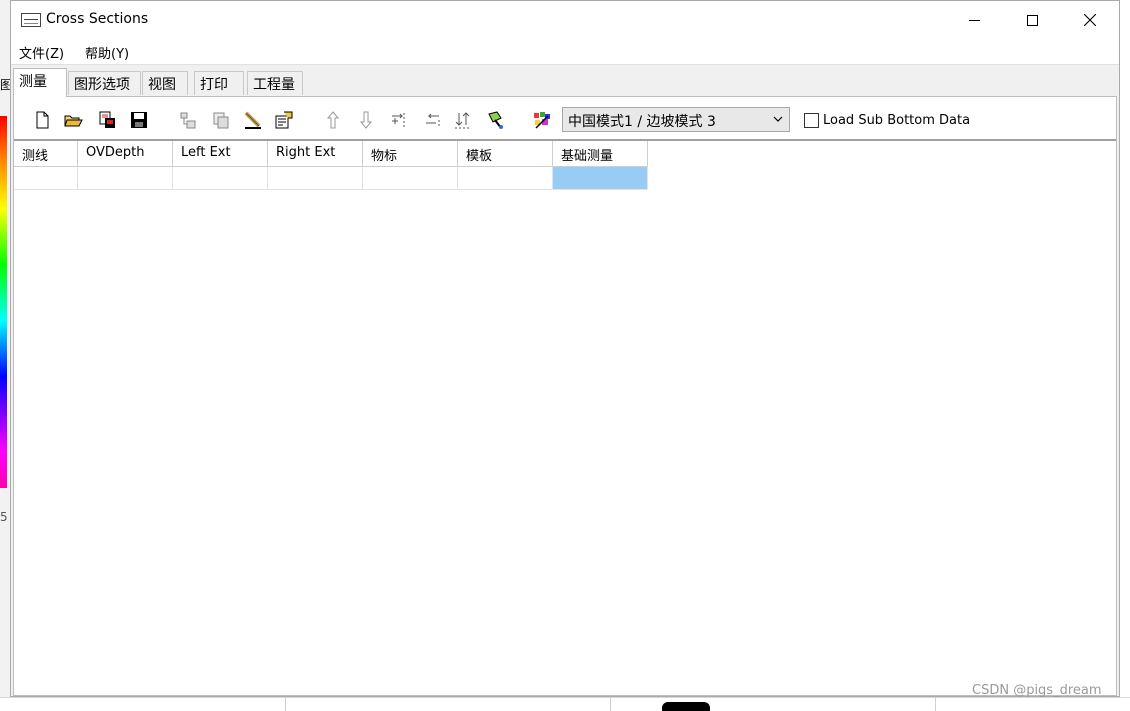  I want to click on mode-select: 中国模式1 / 边坡模式 3, so click(676, 119).